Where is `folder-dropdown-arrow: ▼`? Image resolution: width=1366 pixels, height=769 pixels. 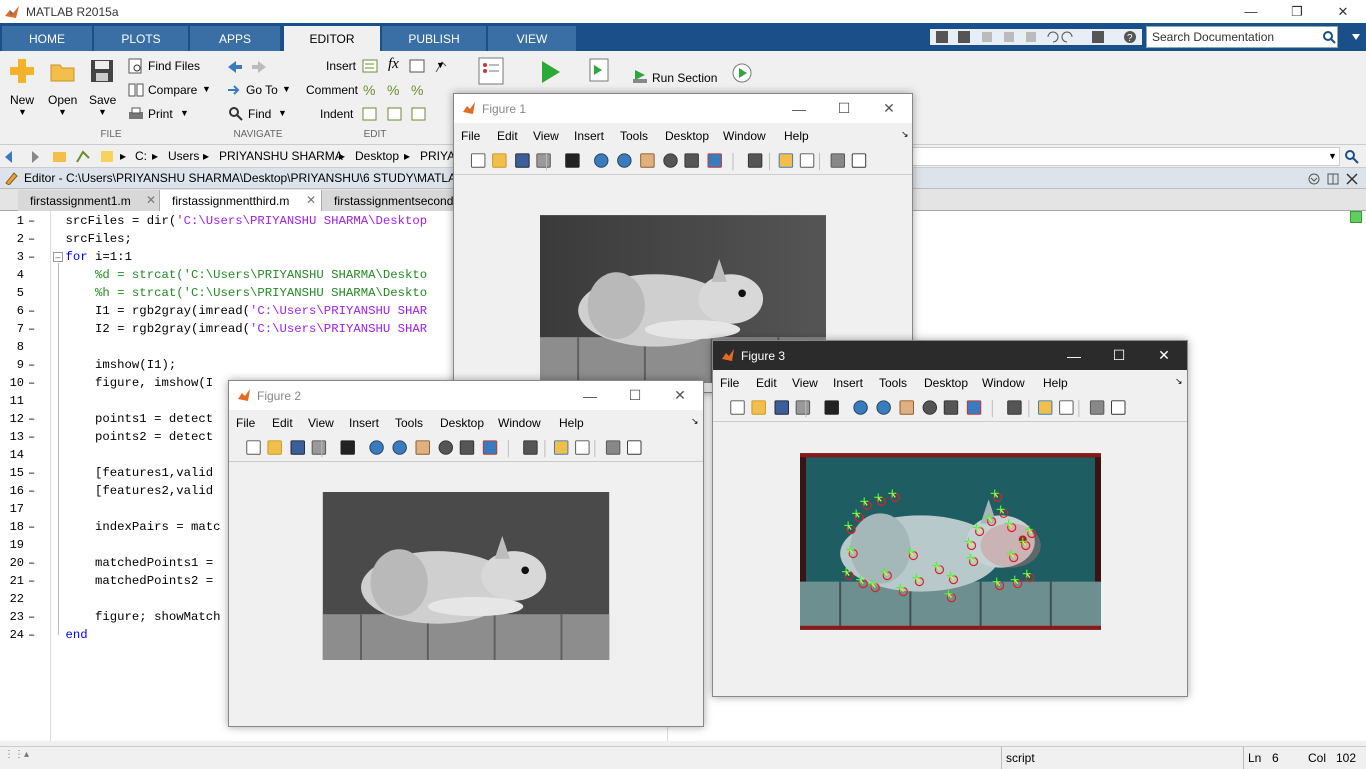
folder-dropdown-arrow: ▼ is located at coordinates (1332, 156).